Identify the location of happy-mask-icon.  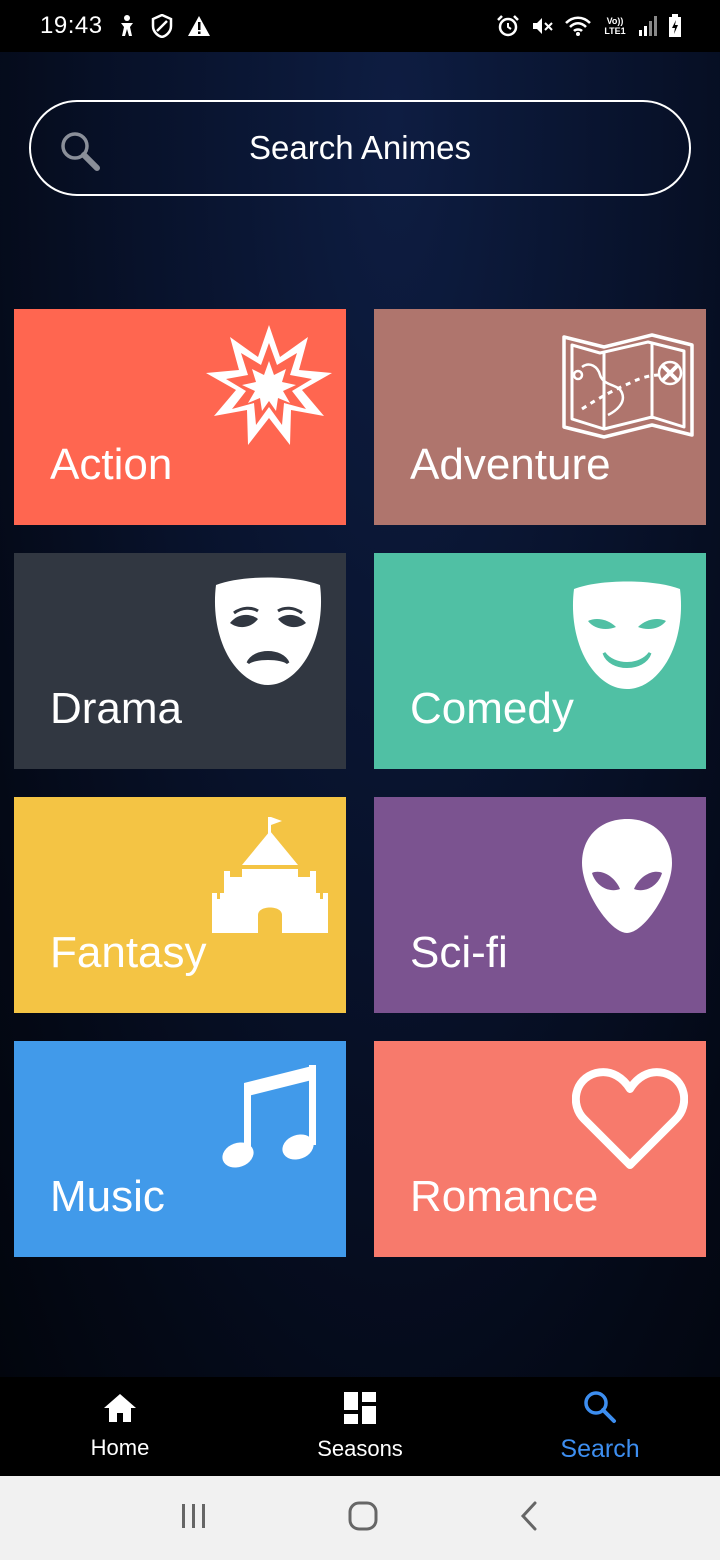
(627, 638).